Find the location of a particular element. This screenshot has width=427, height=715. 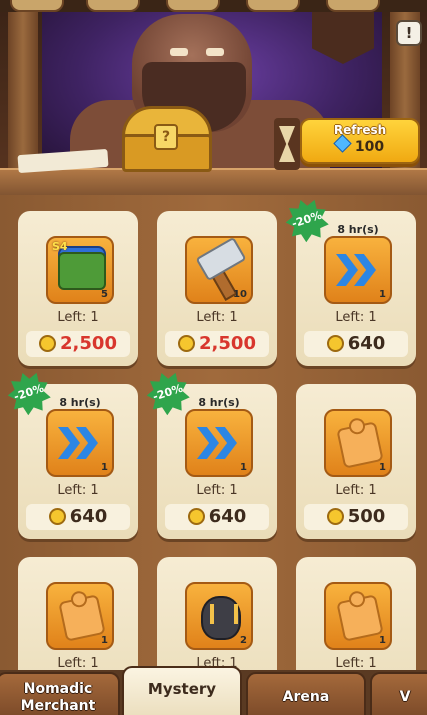

mystery-chest-icon: ? is located at coordinates (167, 139).